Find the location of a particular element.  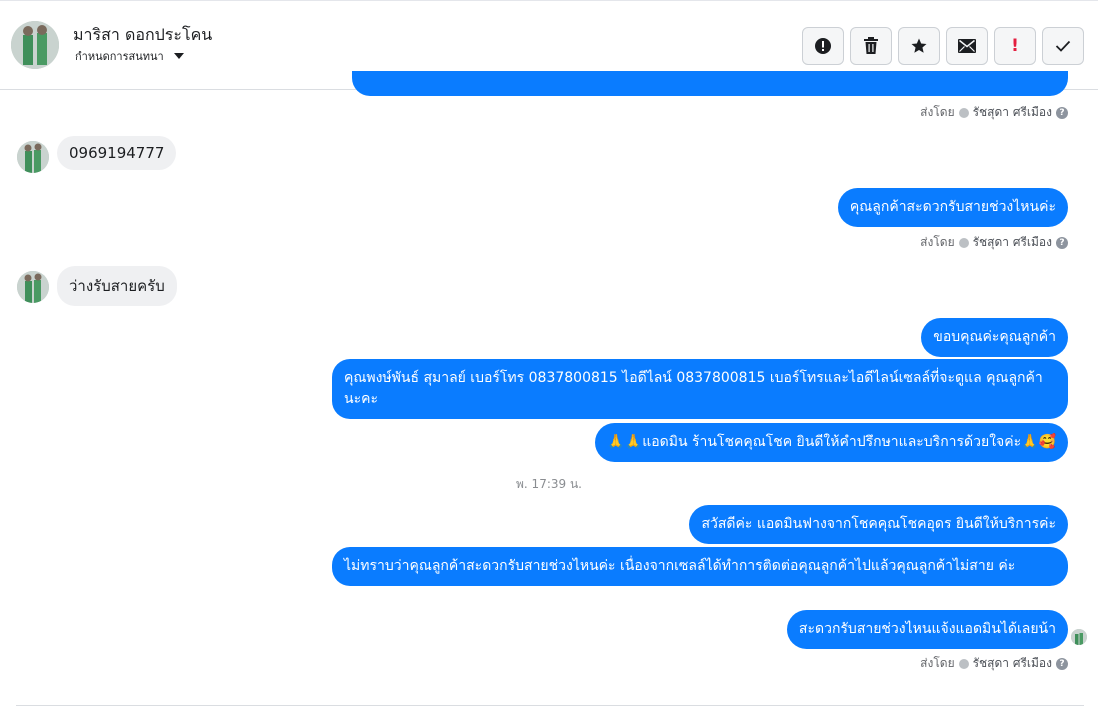

exclamation-icon: ! is located at coordinates (1015, 46).